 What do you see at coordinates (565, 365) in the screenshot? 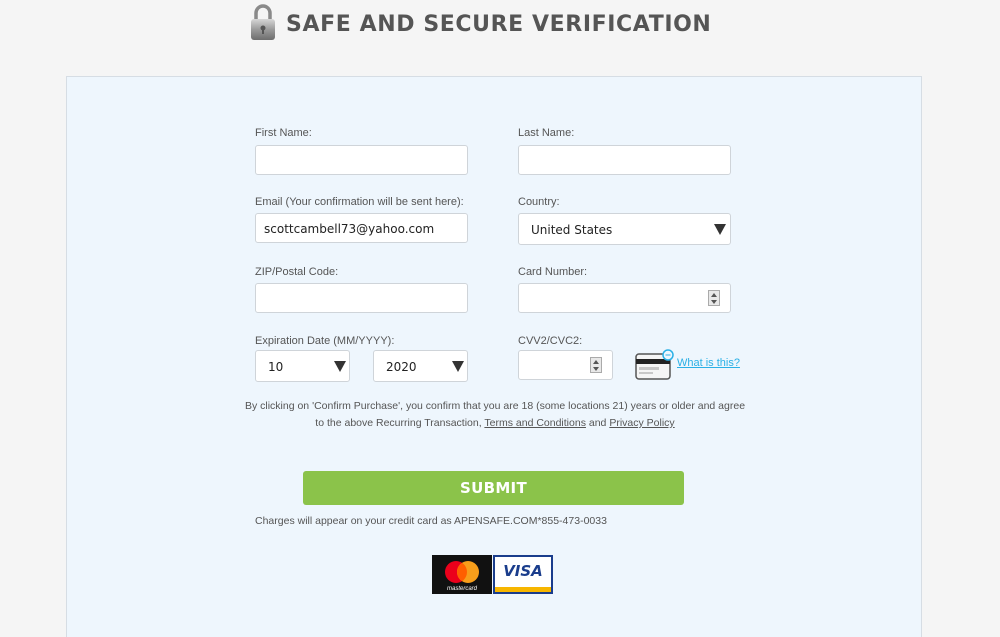
I see `cvv-input` at bounding box center [565, 365].